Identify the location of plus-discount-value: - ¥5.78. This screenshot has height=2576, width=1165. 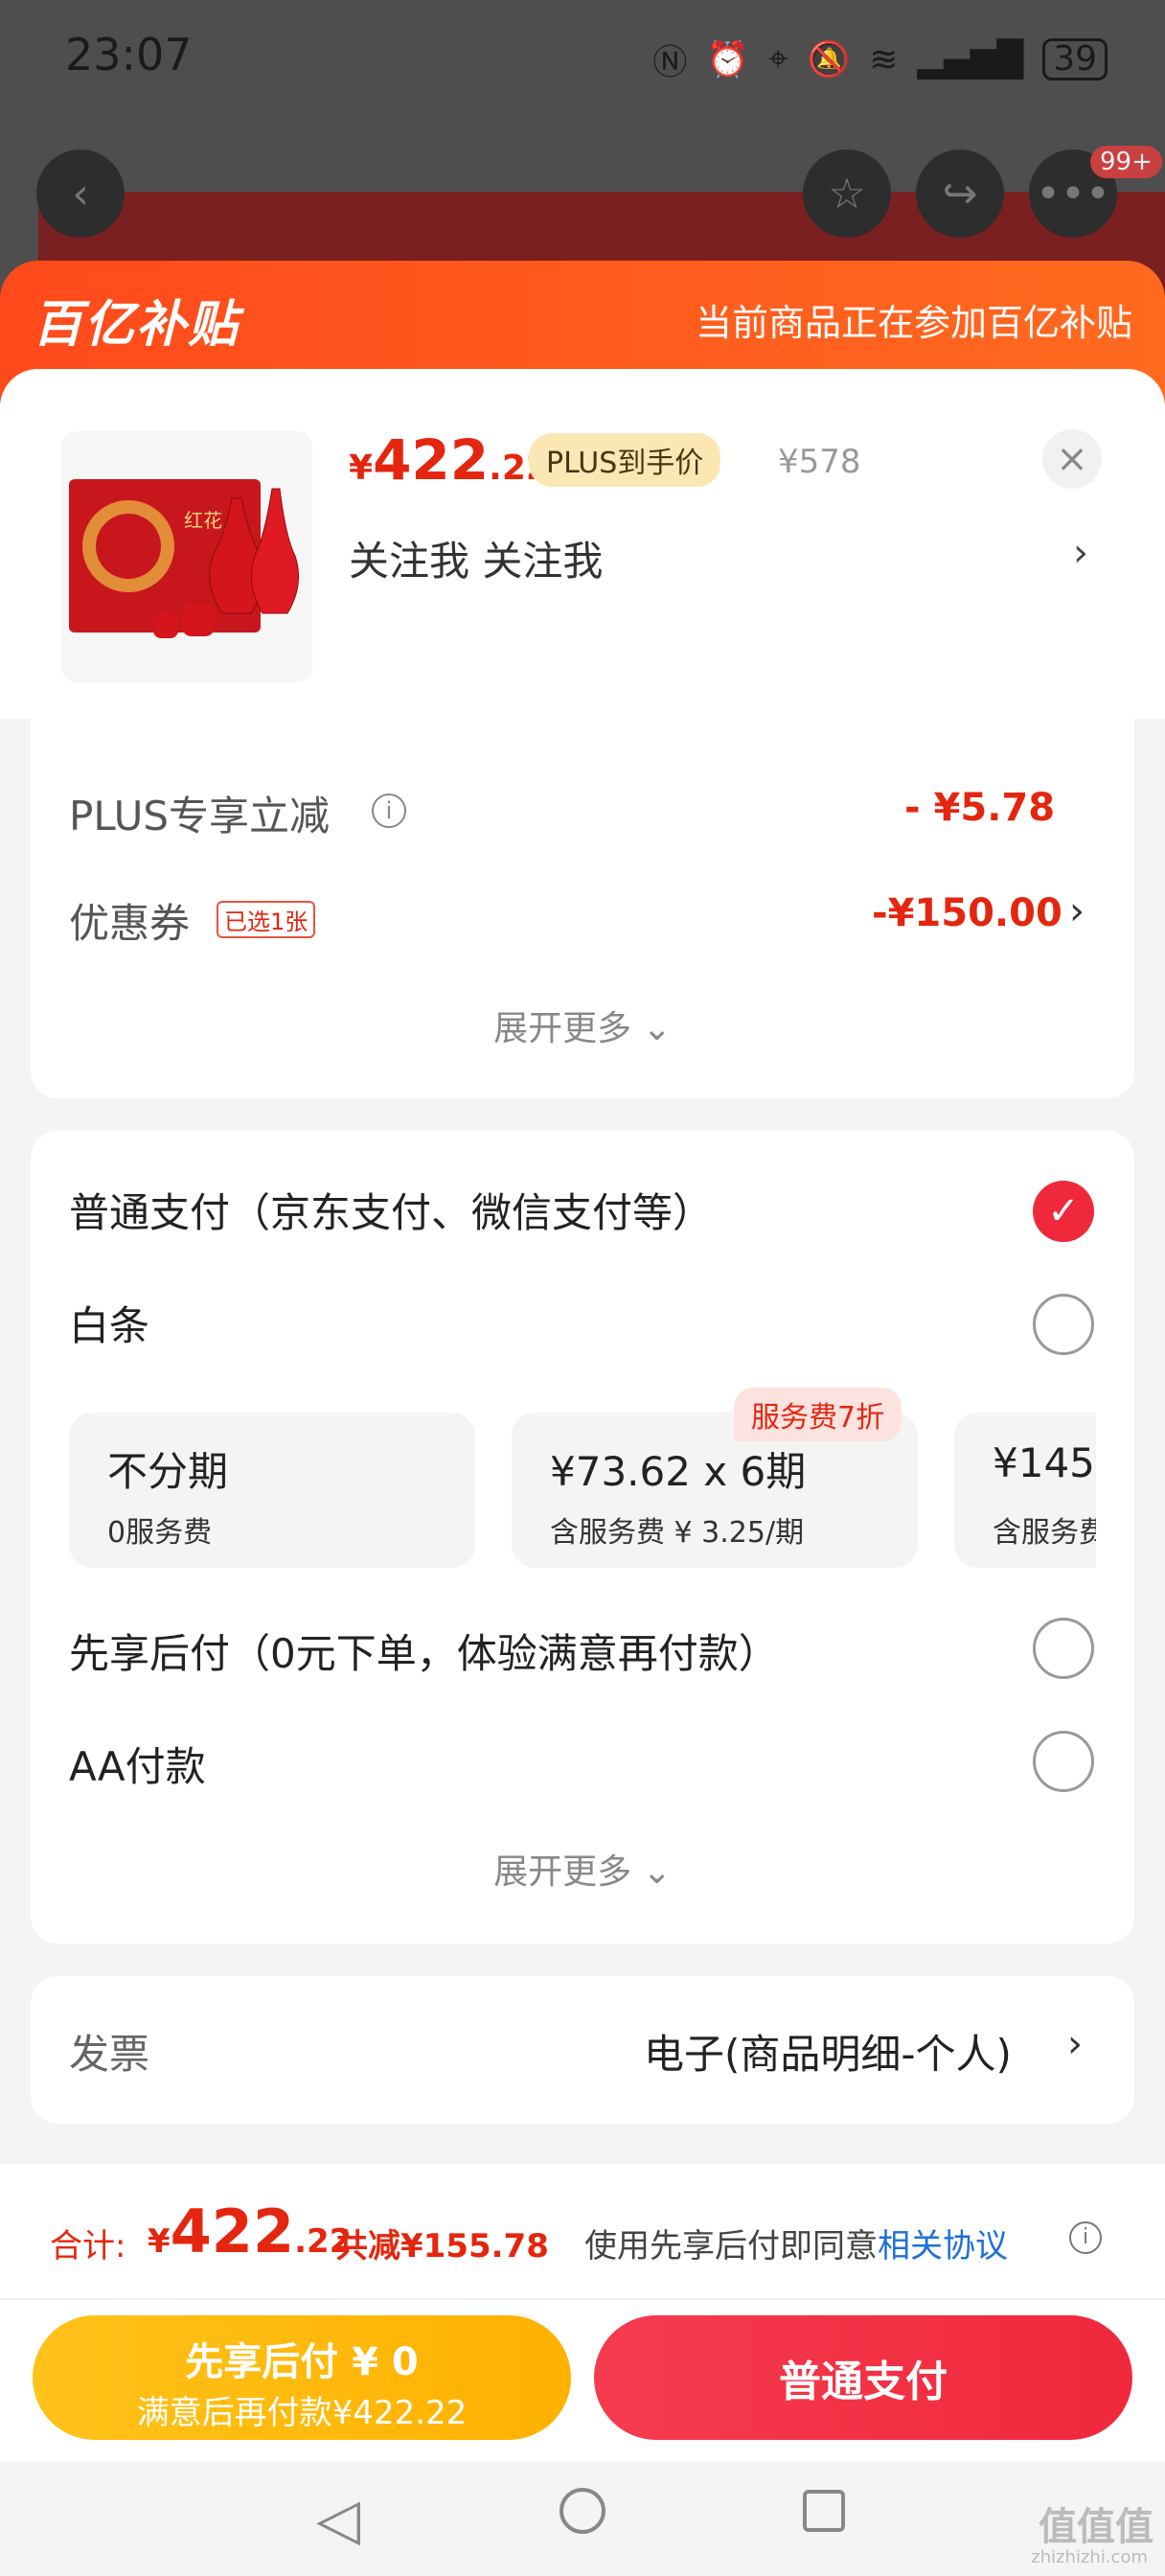
(980, 808).